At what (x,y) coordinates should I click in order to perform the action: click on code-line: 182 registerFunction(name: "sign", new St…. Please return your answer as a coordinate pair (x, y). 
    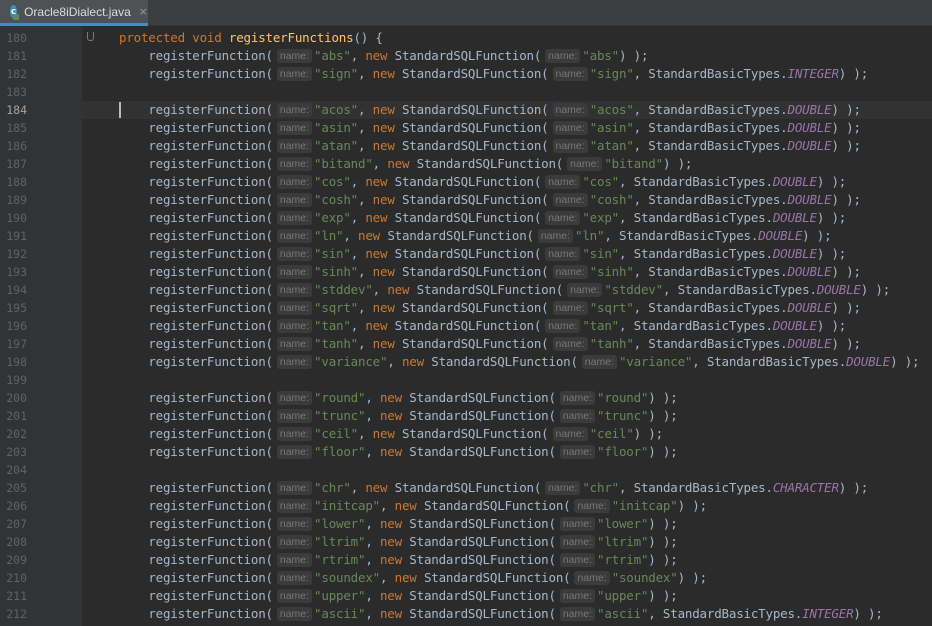
    Looking at the image, I should click on (466, 74).